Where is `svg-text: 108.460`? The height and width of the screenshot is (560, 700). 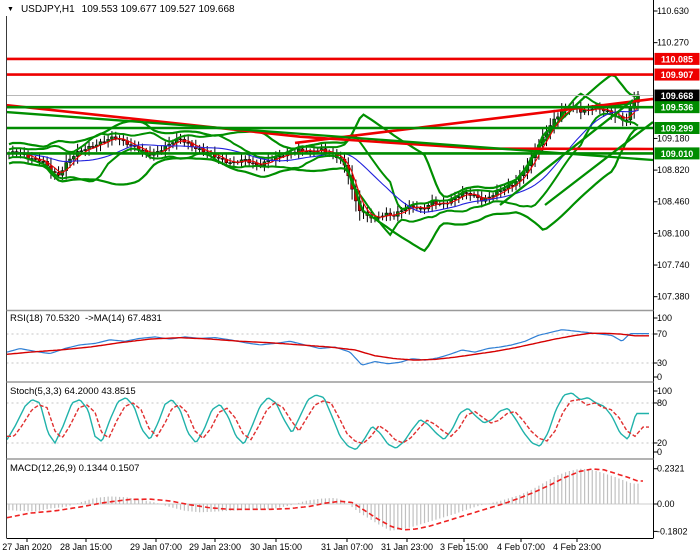 svg-text: 108.460 is located at coordinates (673, 202).